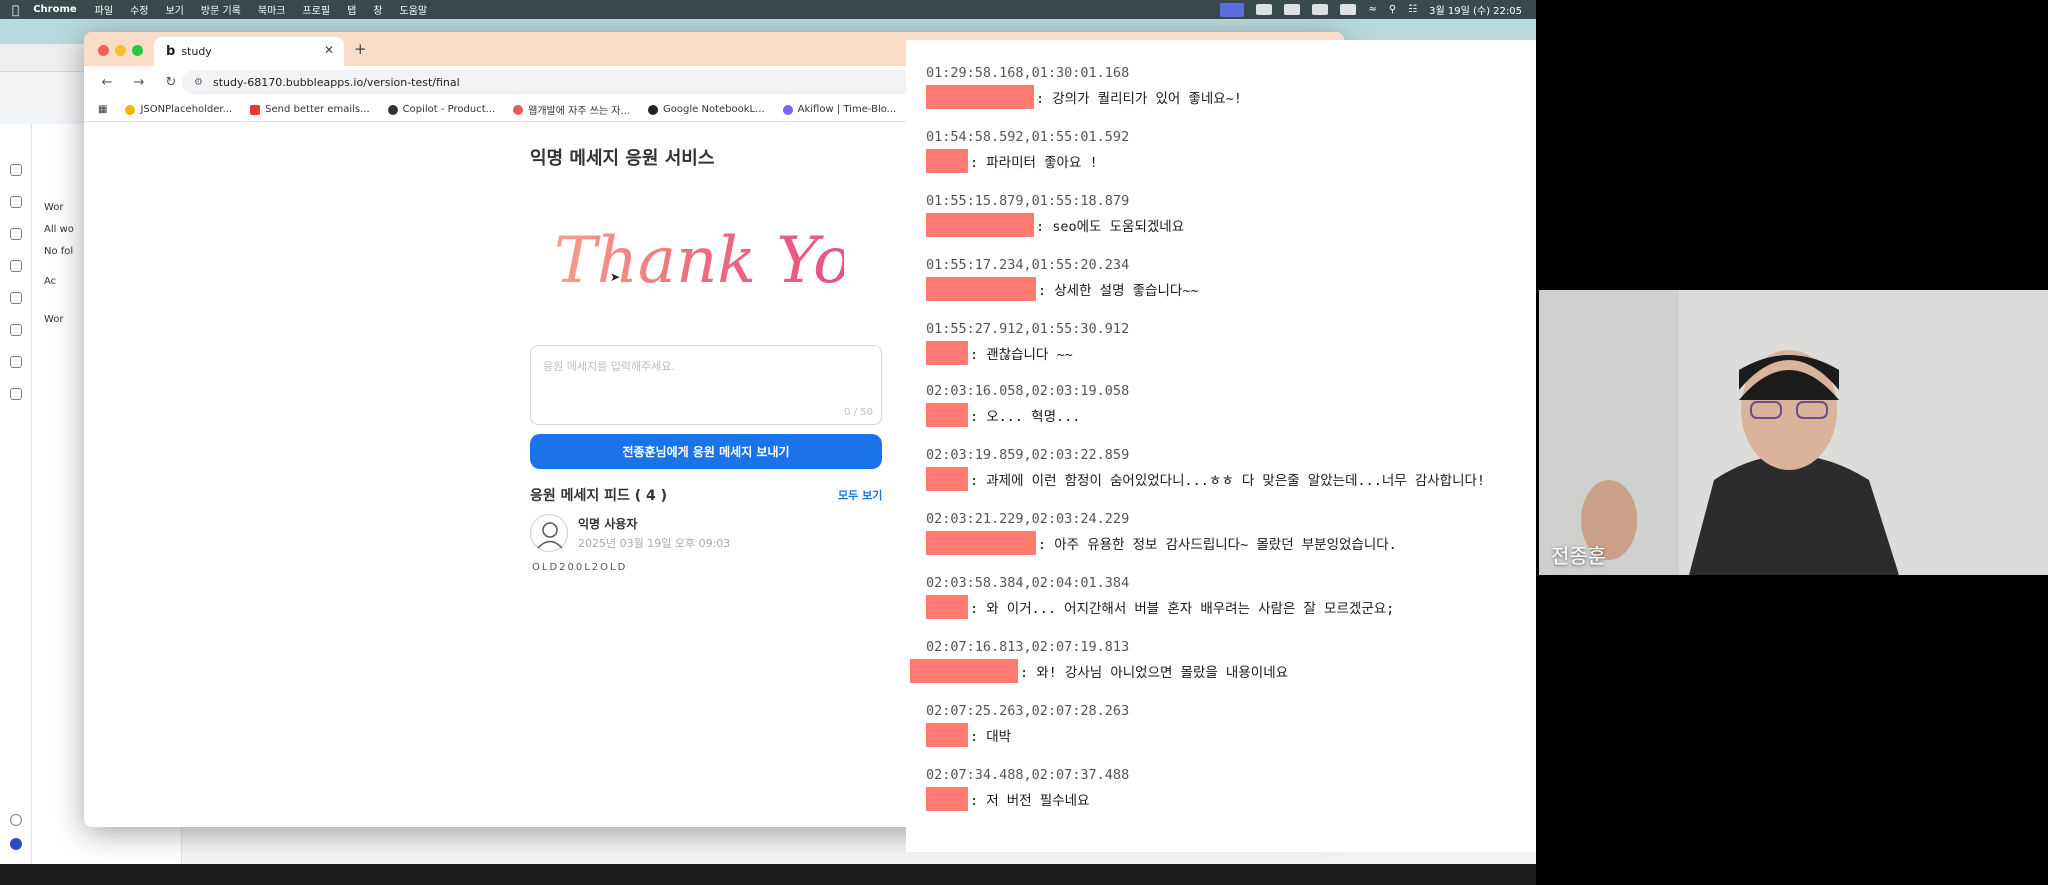 The height and width of the screenshot is (885, 2048). What do you see at coordinates (107, 82) in the screenshot?
I see `back-button: ←` at bounding box center [107, 82].